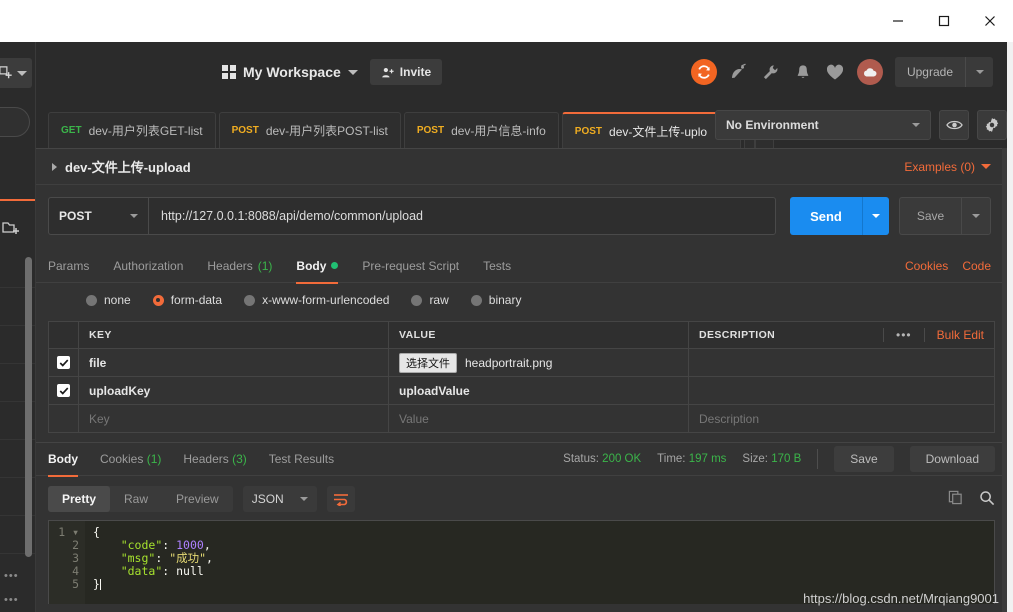 The image size is (1013, 612). What do you see at coordinates (279, 499) in the screenshot?
I see `language-select: JSON` at bounding box center [279, 499].